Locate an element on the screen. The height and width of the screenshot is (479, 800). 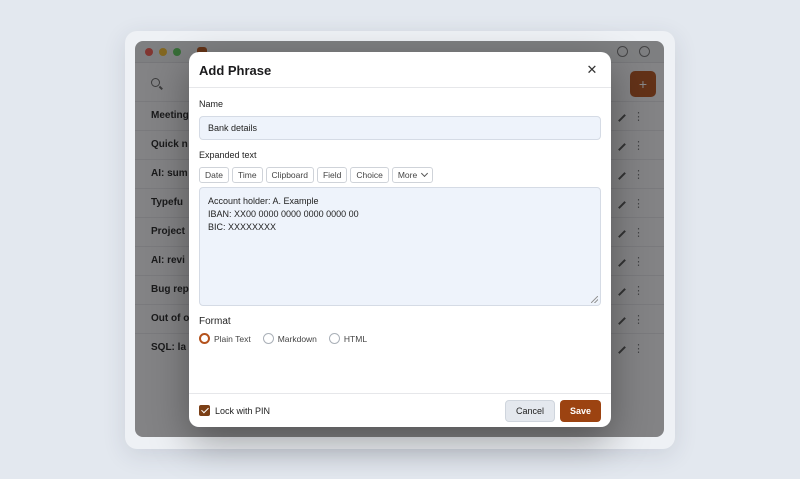
radio-label: Plain Text is located at coordinates (232, 338).